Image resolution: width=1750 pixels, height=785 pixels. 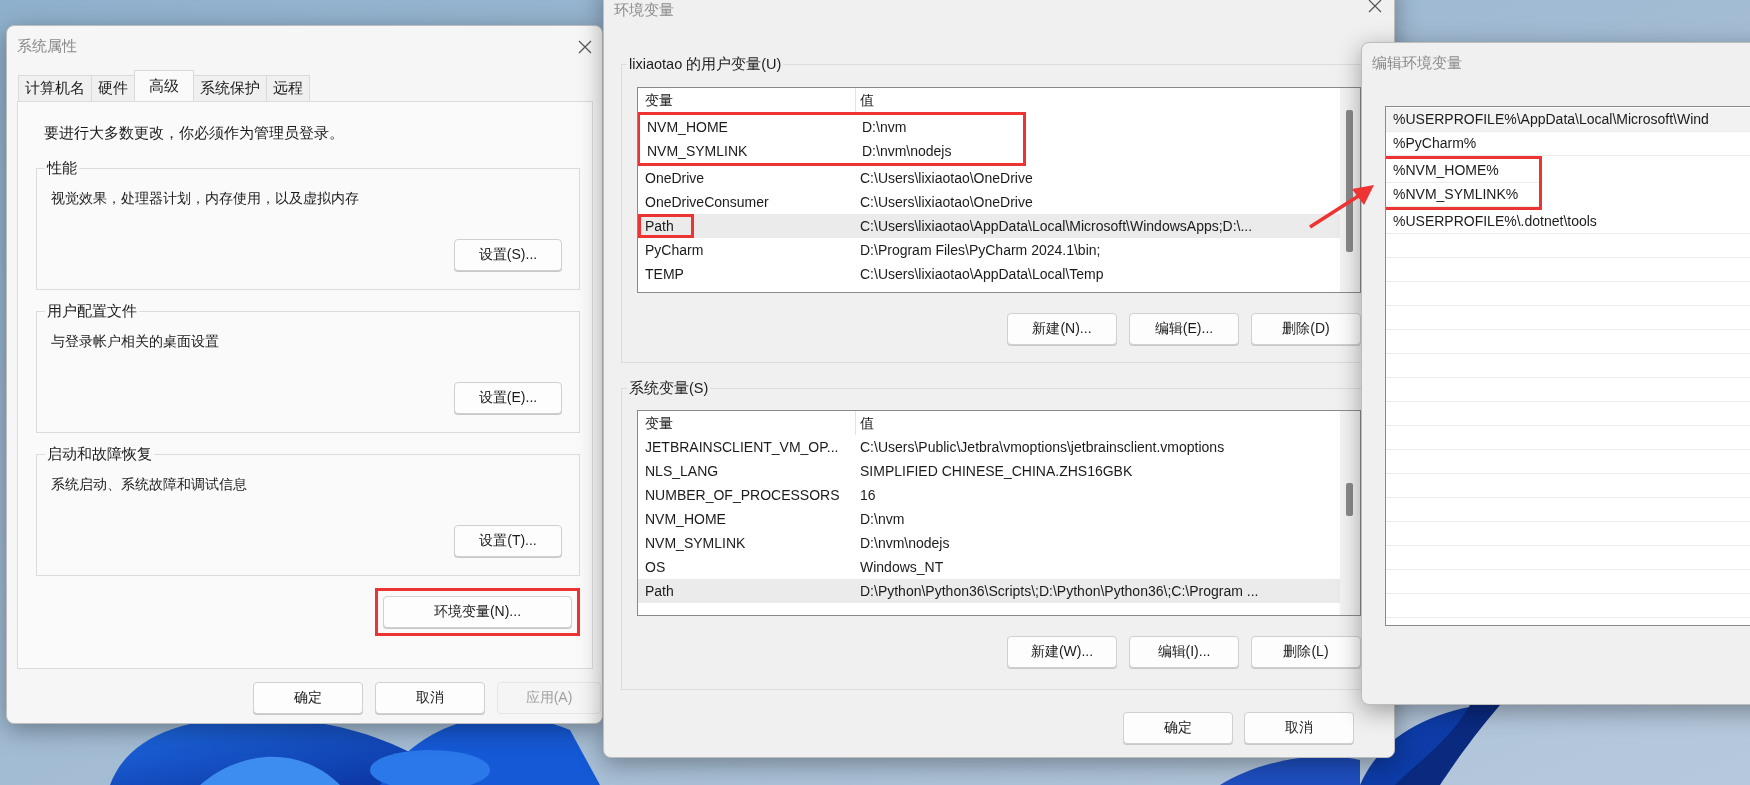 I want to click on group-description: 系统启动、系统故障和调试信息, so click(x=149, y=484).